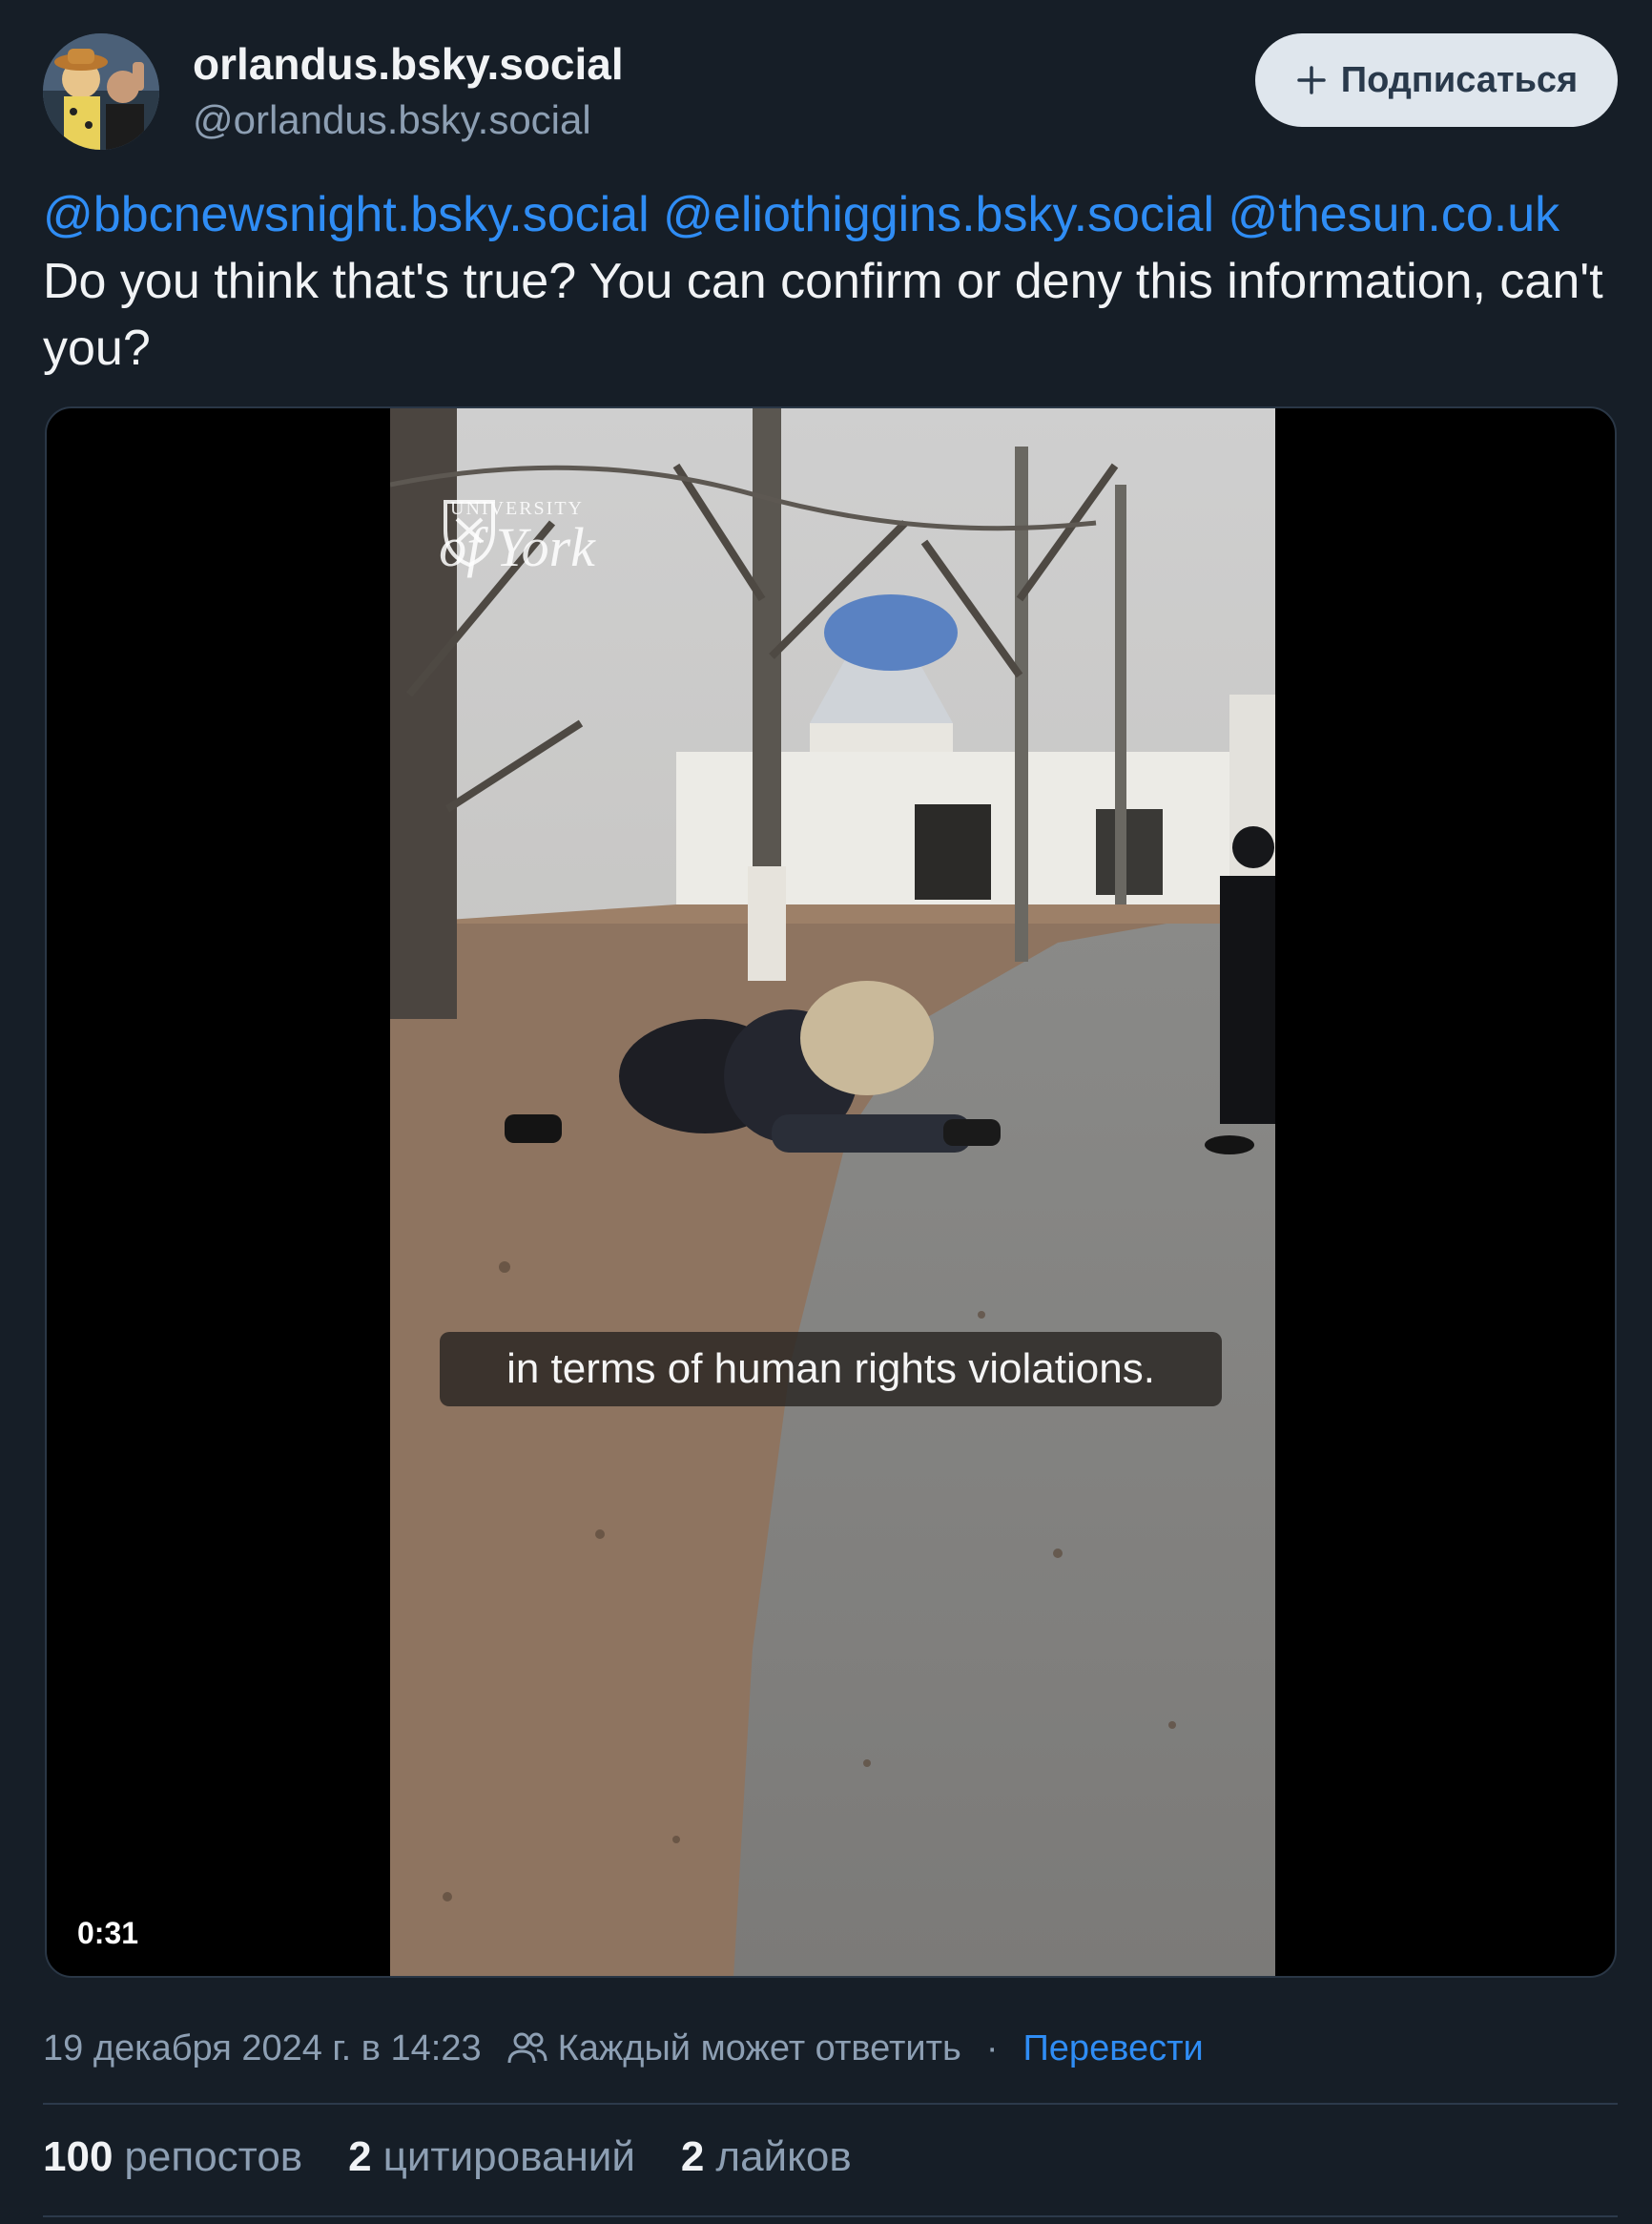 The width and height of the screenshot is (1652, 2224). What do you see at coordinates (831, 1369) in the screenshot?
I see `video-subtitle: in terms of human rights violations.` at bounding box center [831, 1369].